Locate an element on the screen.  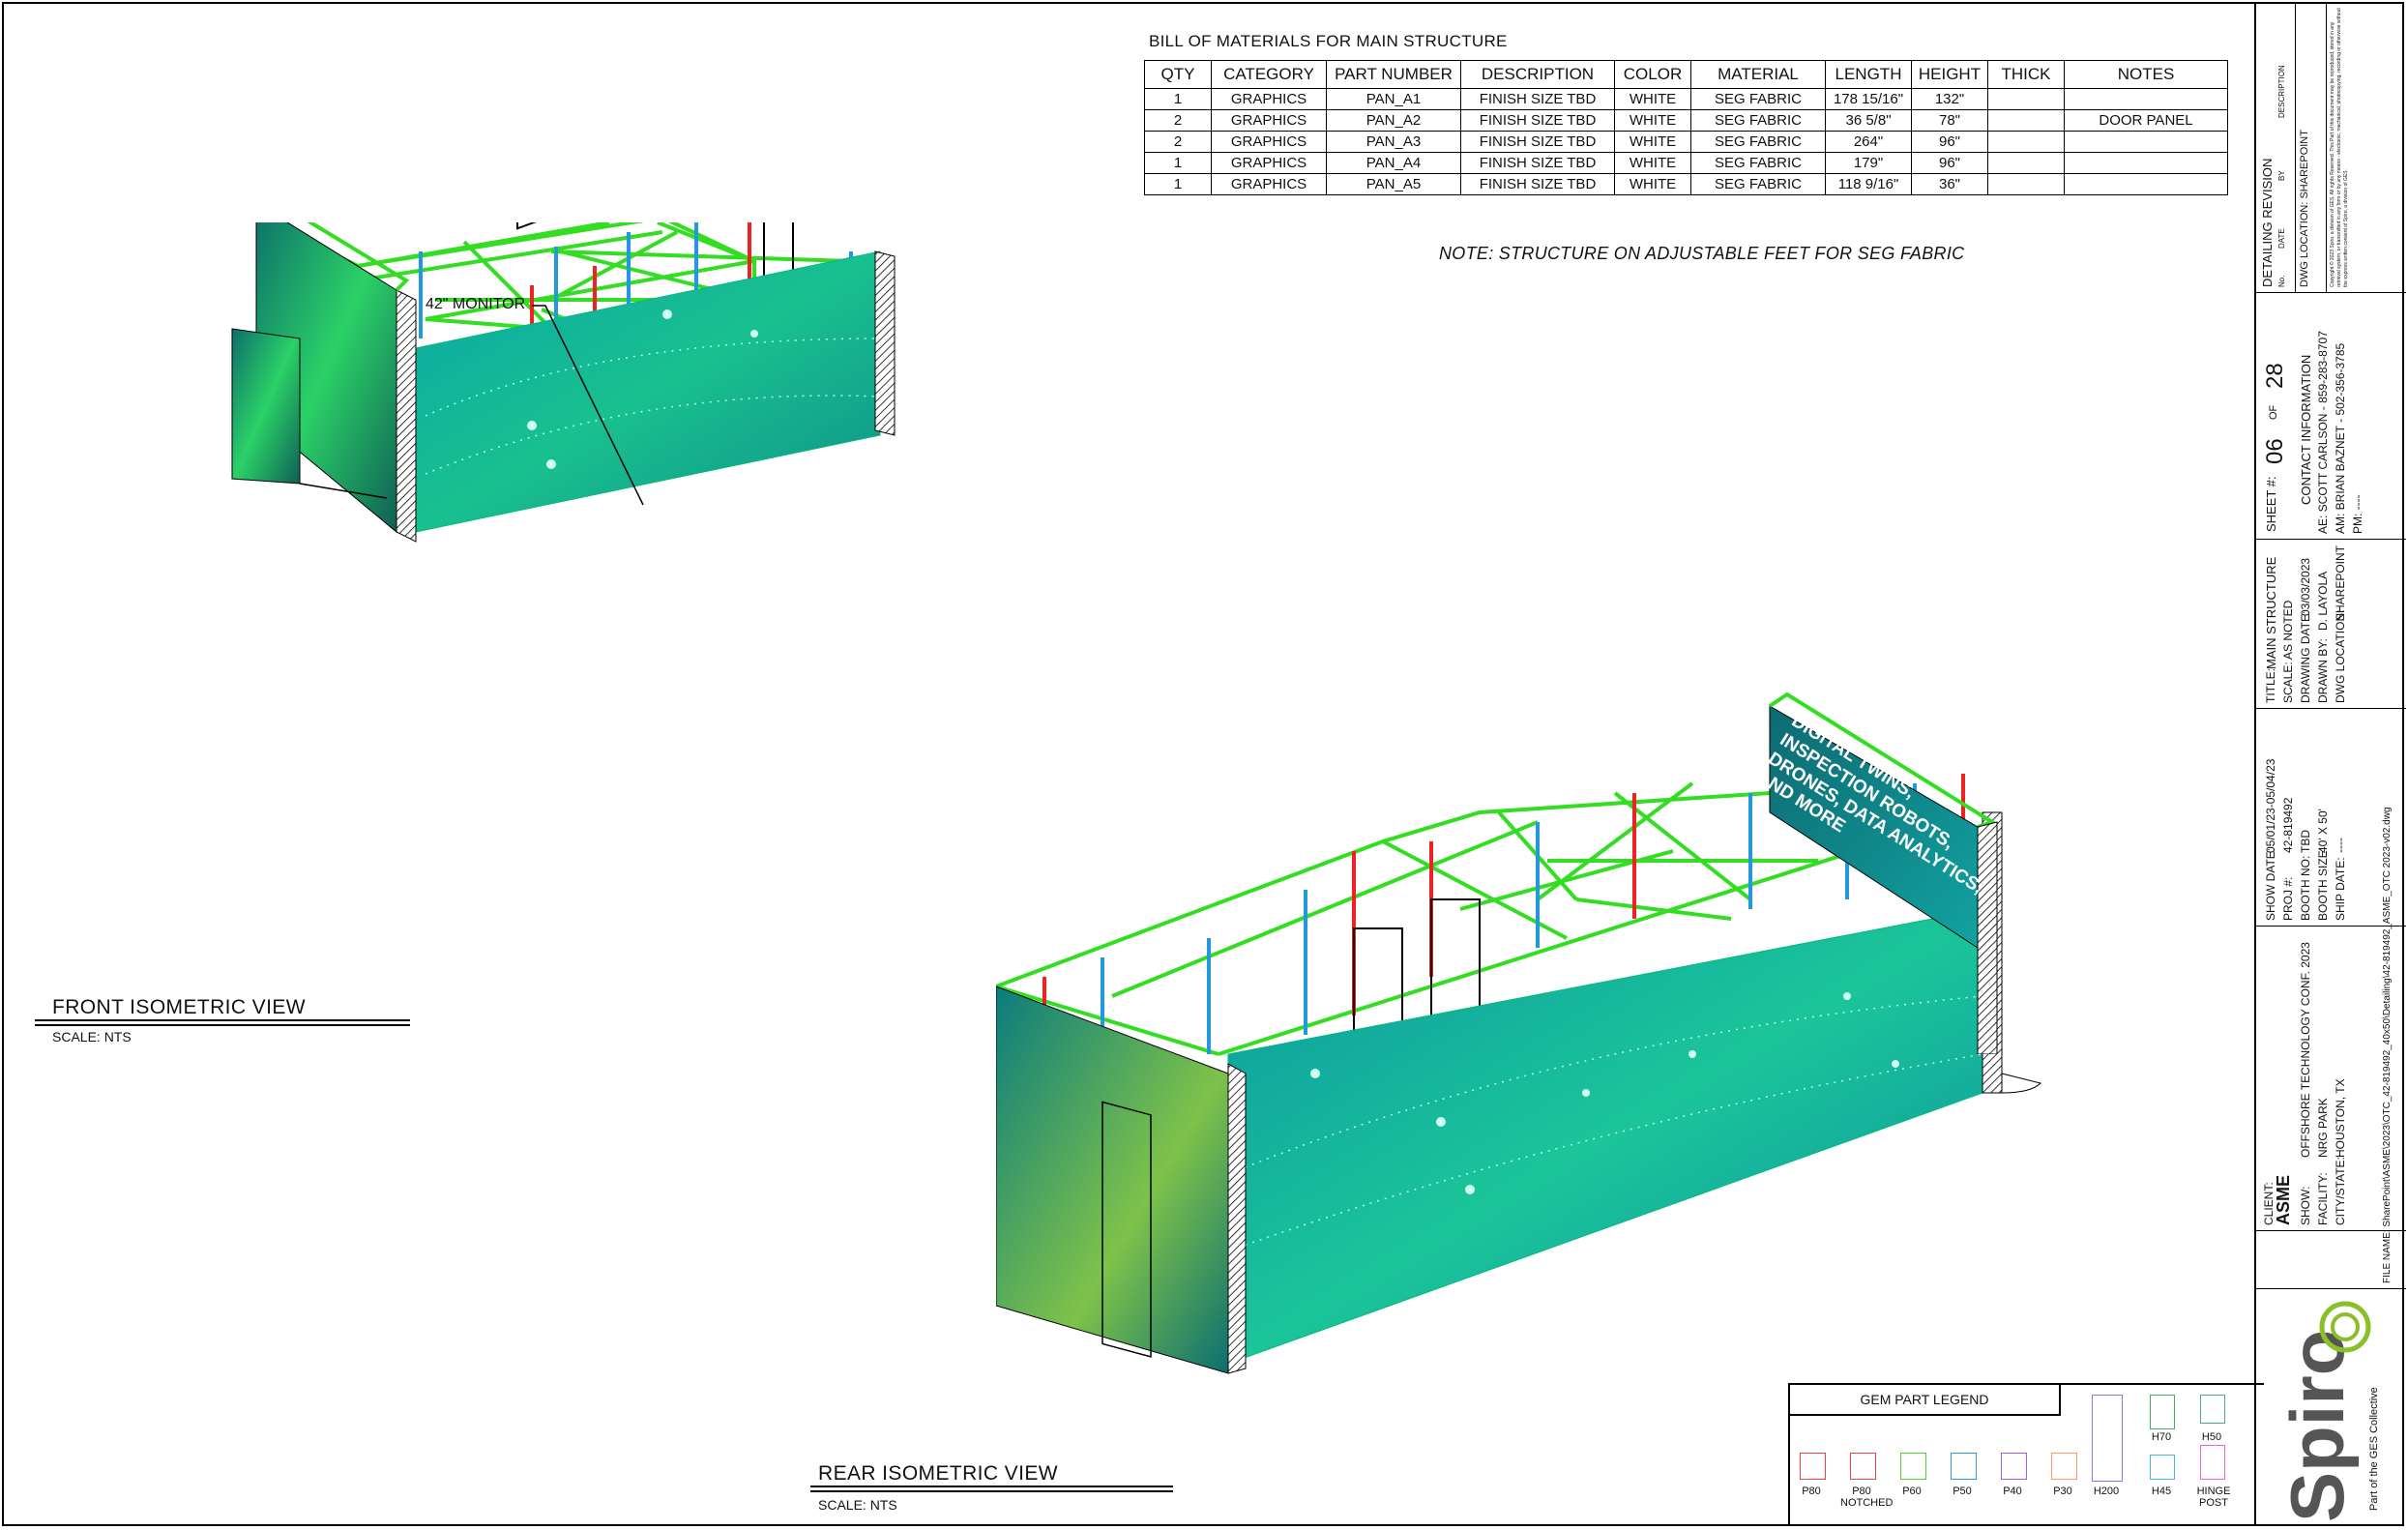
legend-h70: H70 is located at coordinates (2161, 1437).